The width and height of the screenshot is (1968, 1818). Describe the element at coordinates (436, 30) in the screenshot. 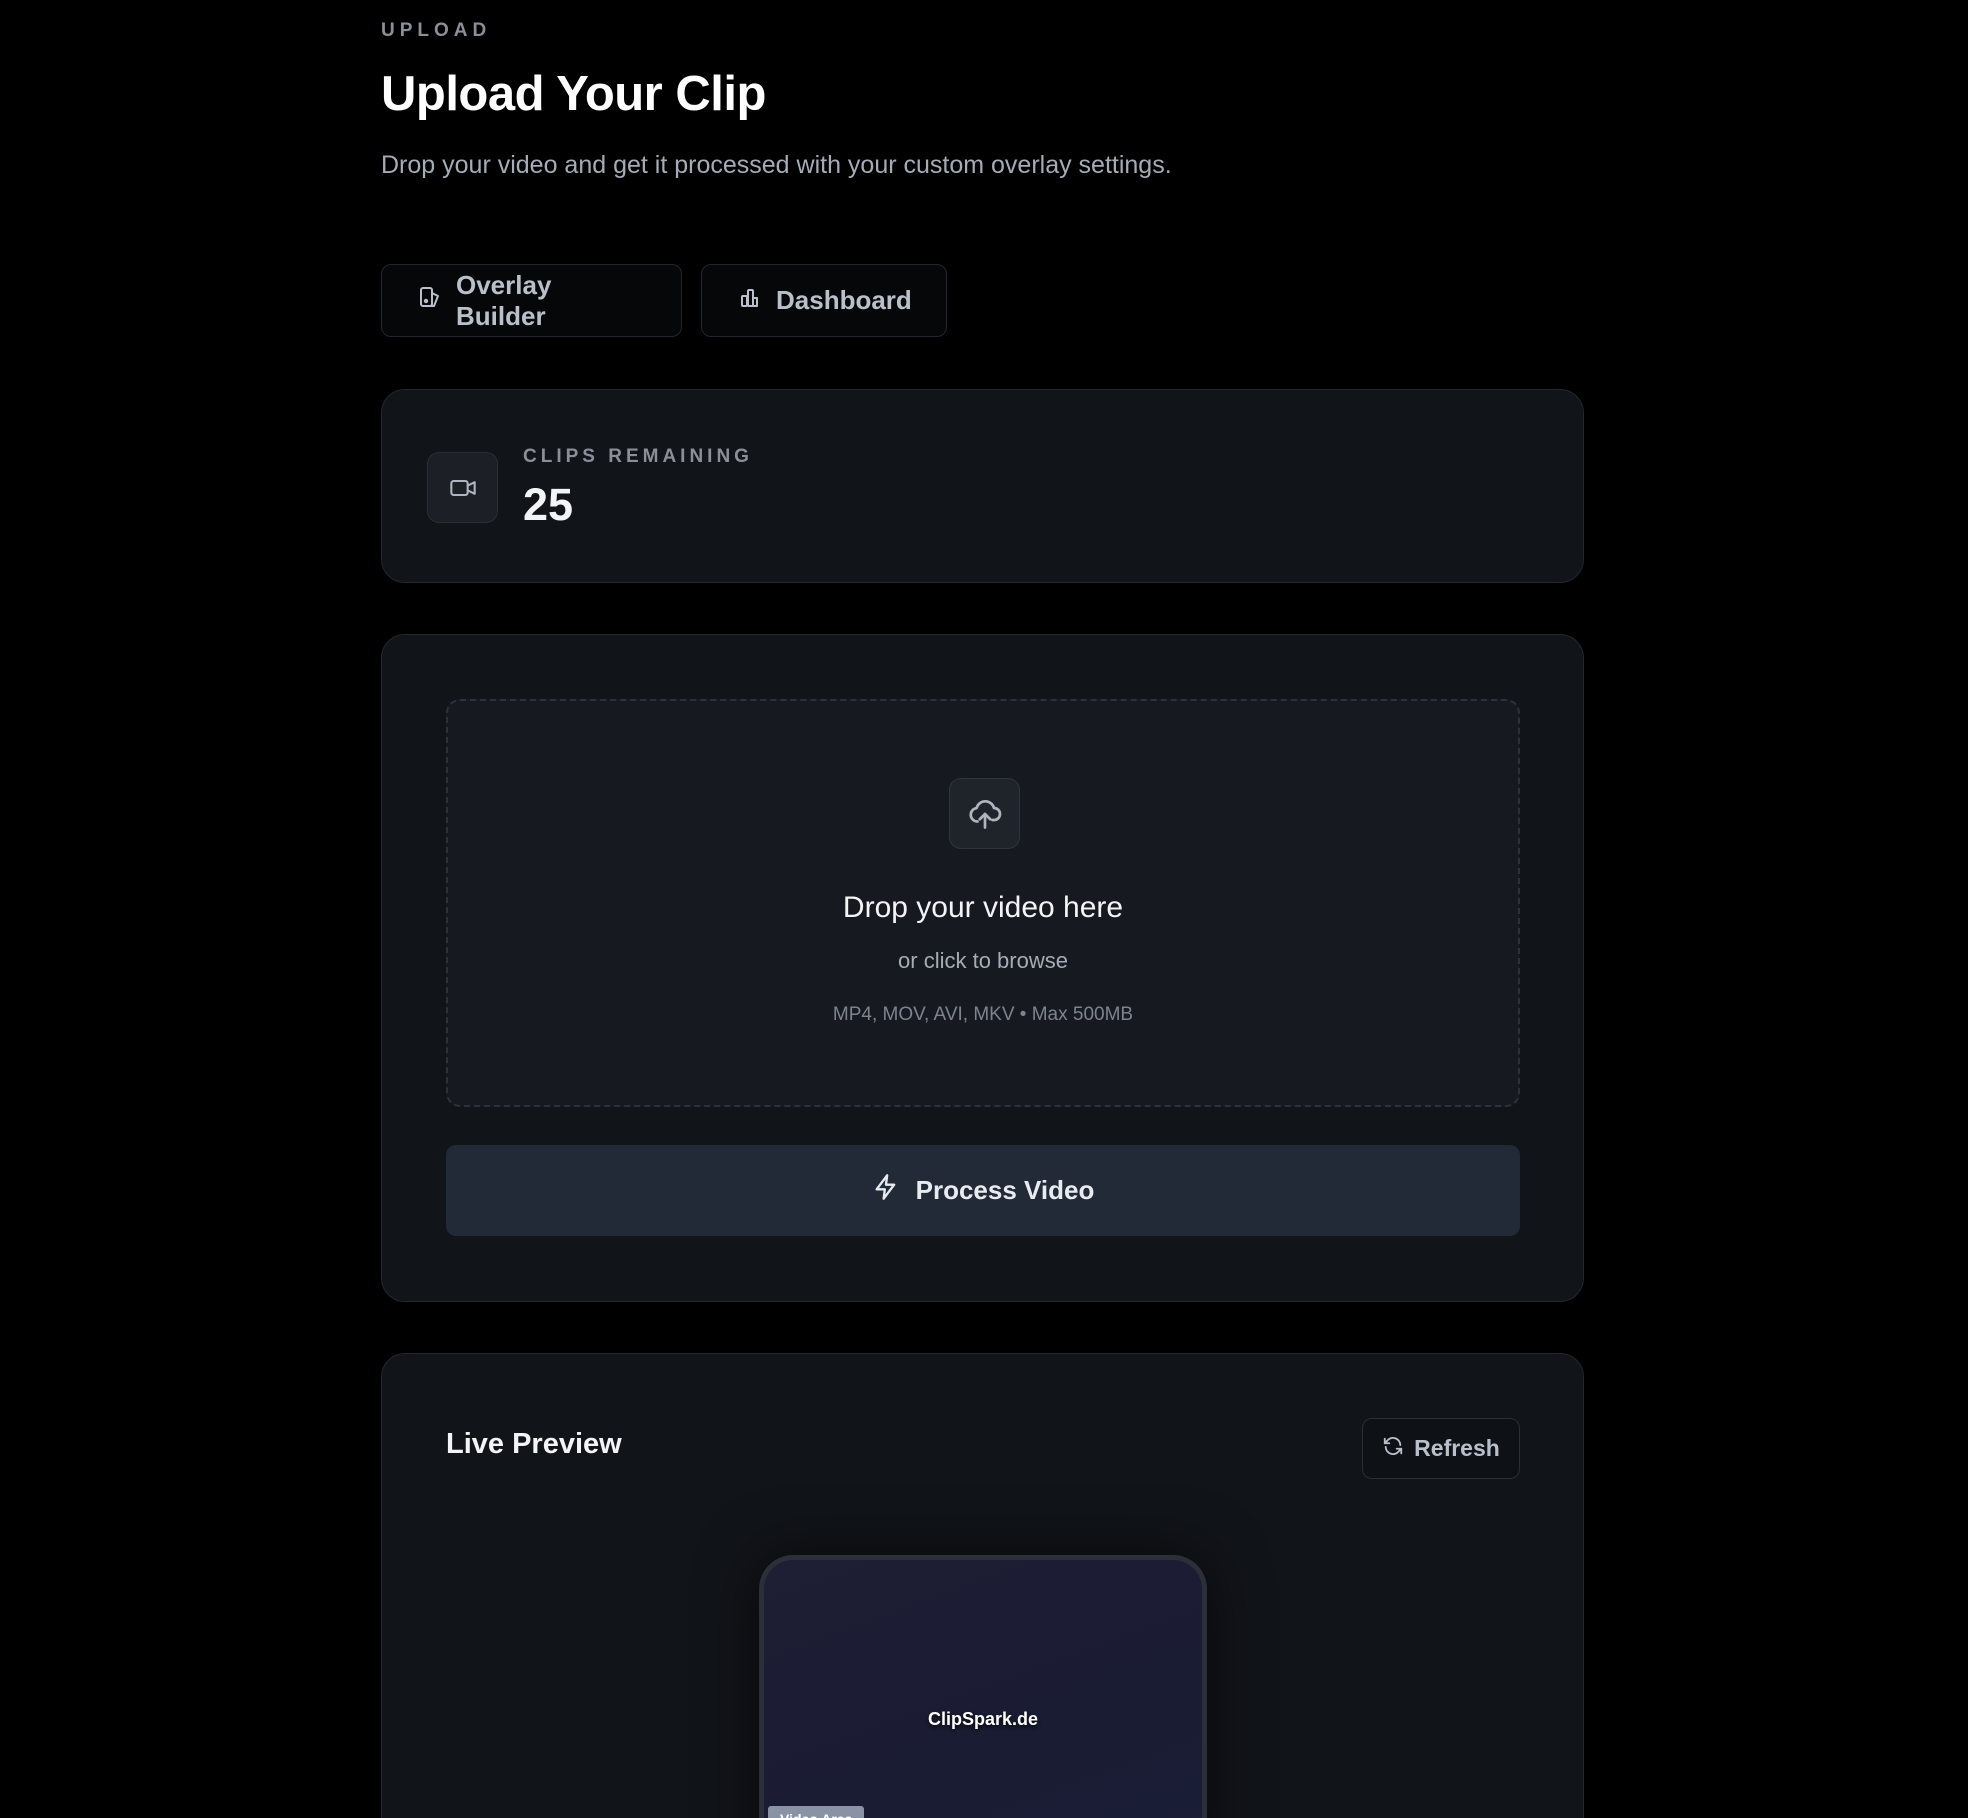

I see `section-eyebrow: UPLOAD` at that location.